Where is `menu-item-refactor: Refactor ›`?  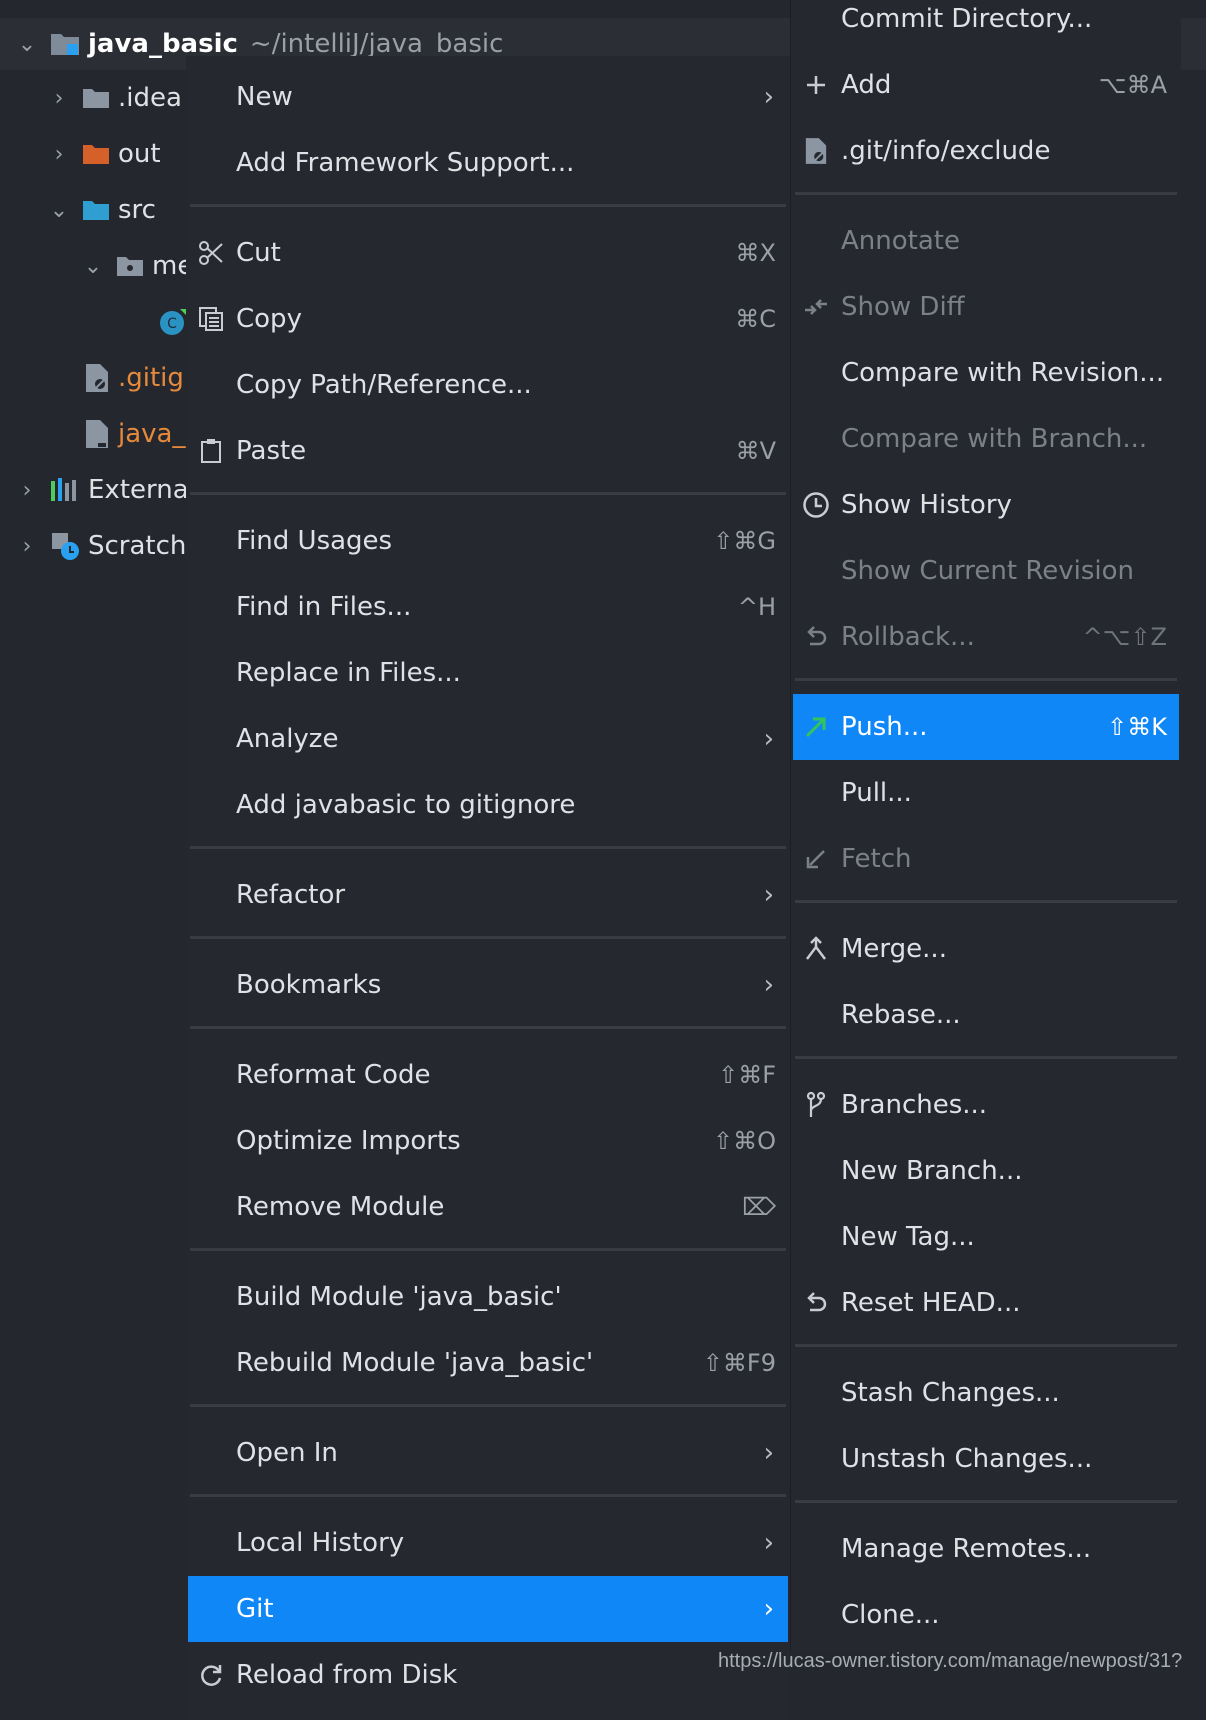
menu-item-refactor: Refactor › is located at coordinates (488, 895).